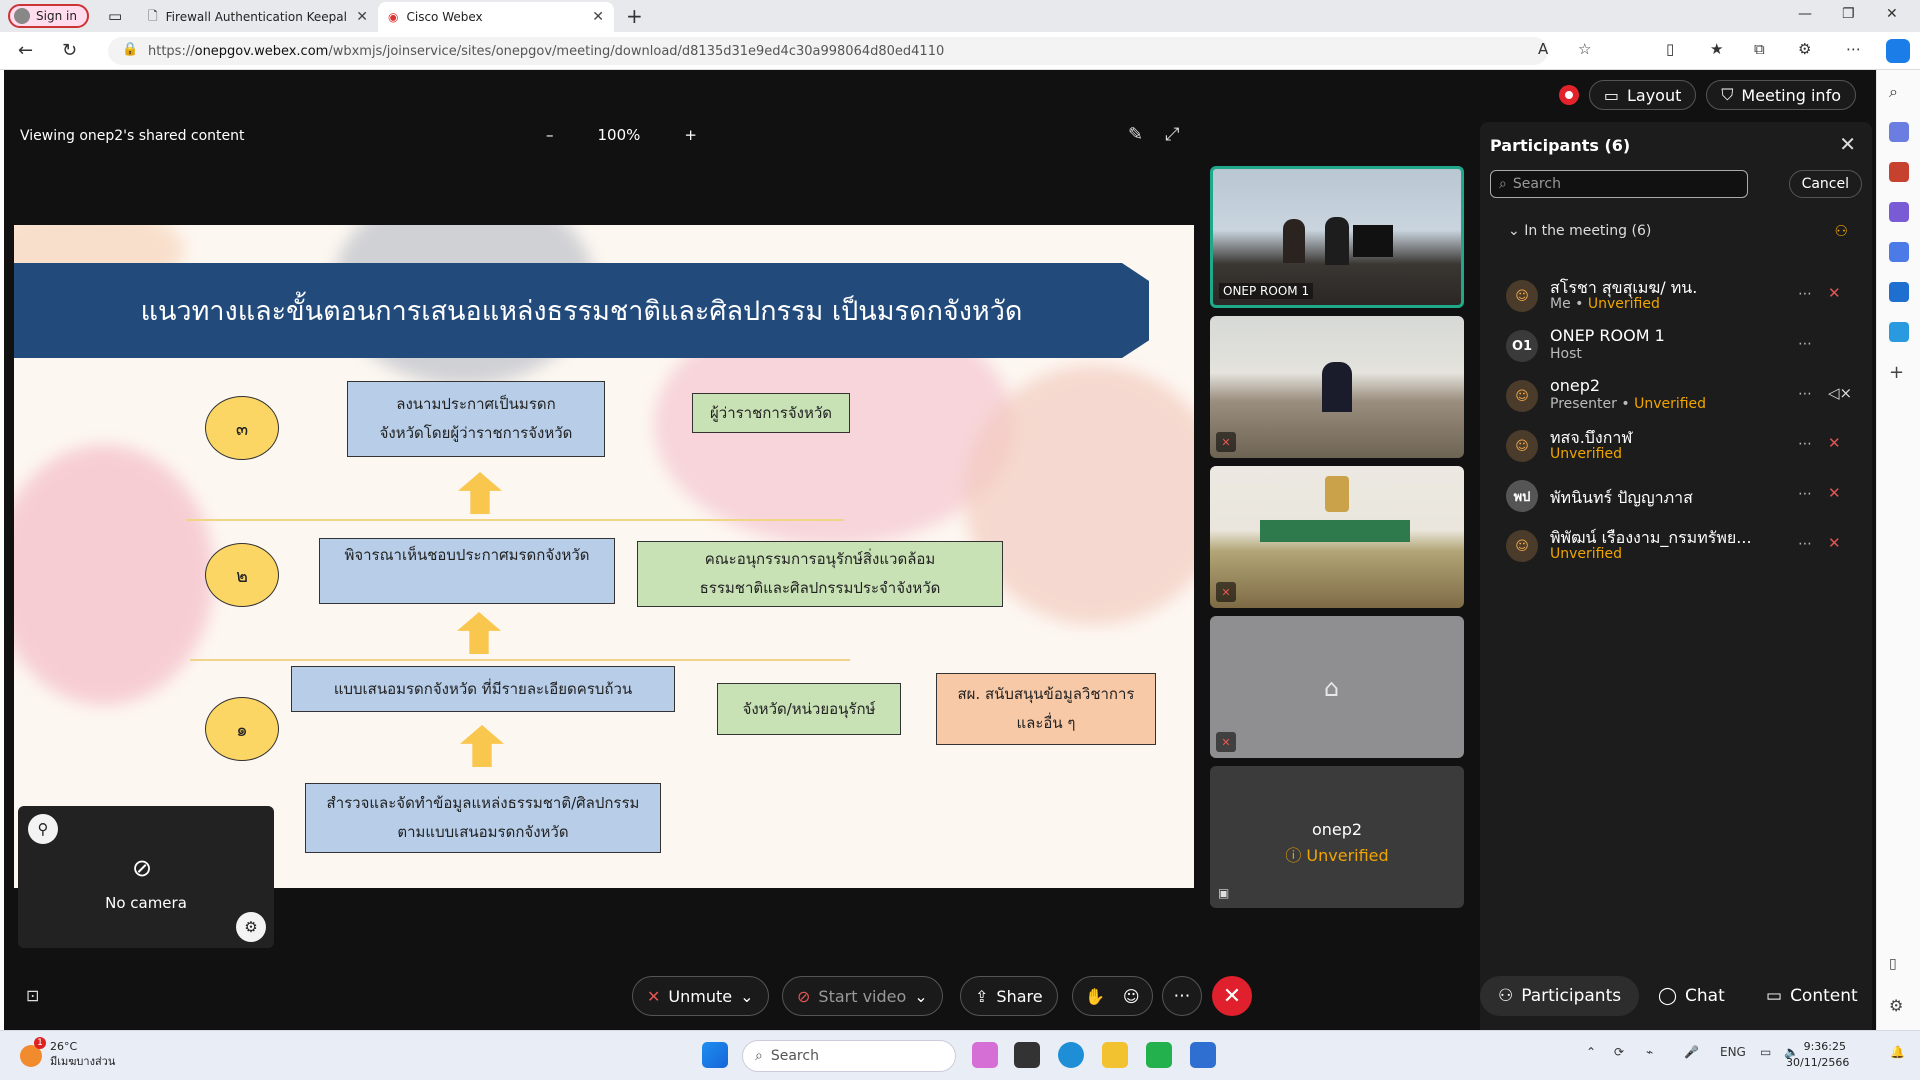 This screenshot has width=1920, height=1080. Describe the element at coordinates (700, 996) in the screenshot. I see `unmute-button: ✕ Unmute ⌄` at that location.